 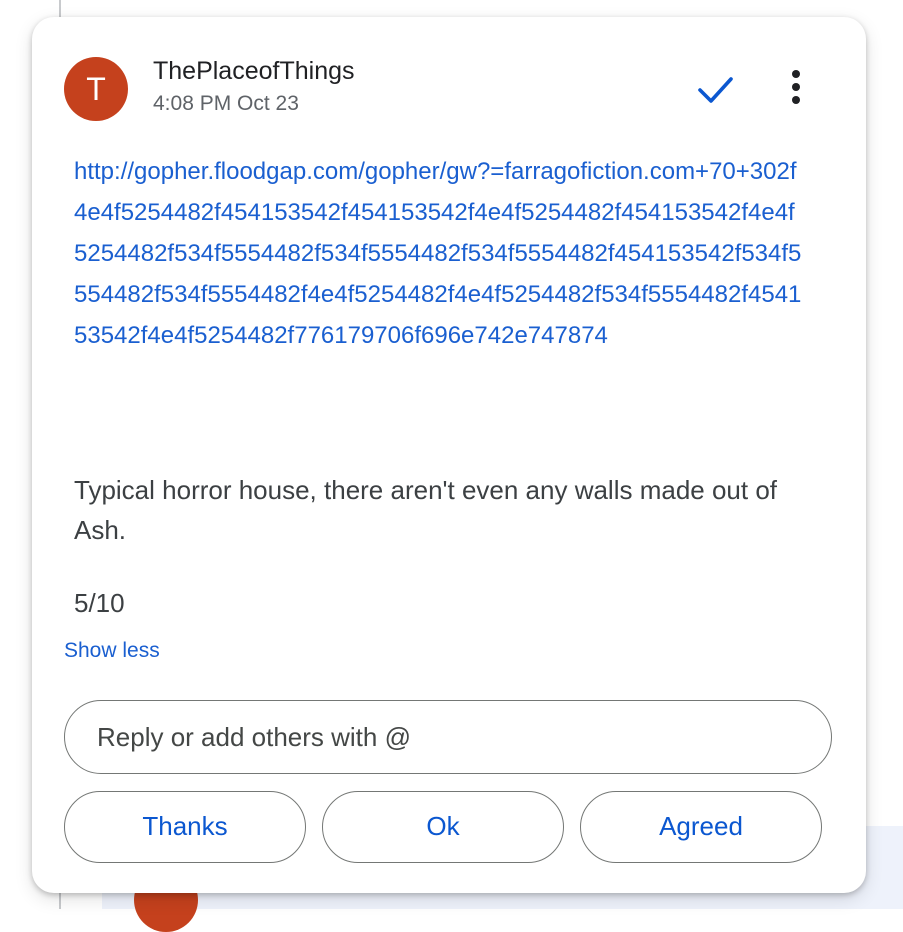 I want to click on suggestion-thanks-button: Thanks, so click(x=185, y=827).